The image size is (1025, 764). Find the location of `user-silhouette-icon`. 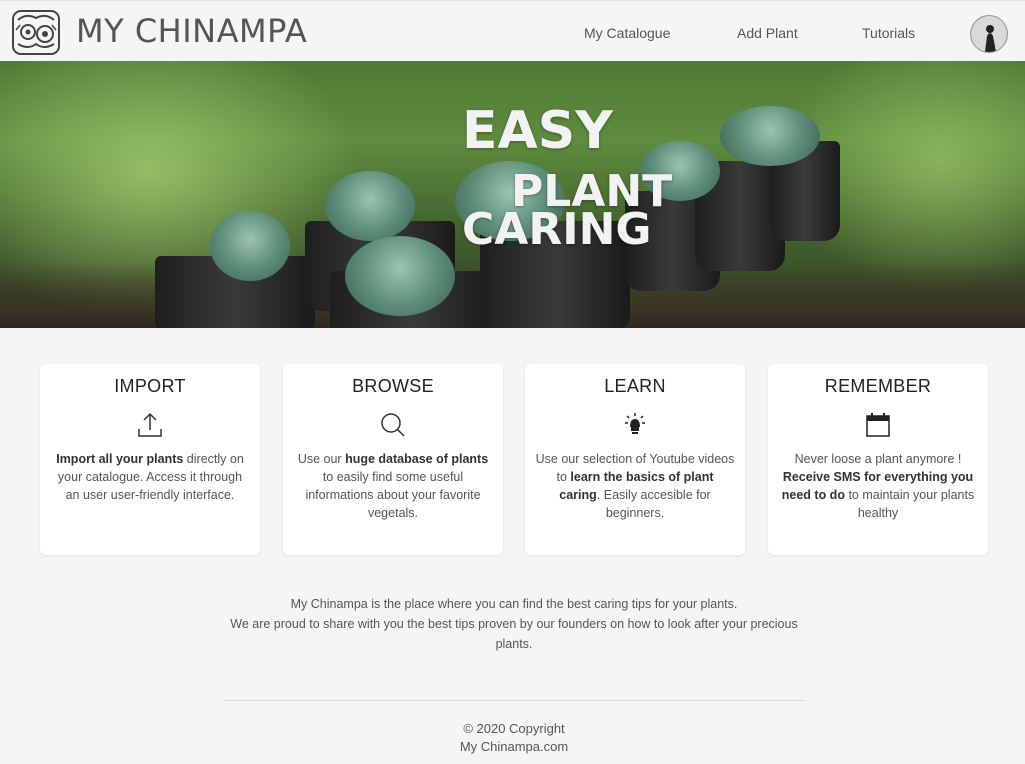

user-silhouette-icon is located at coordinates (989, 34).